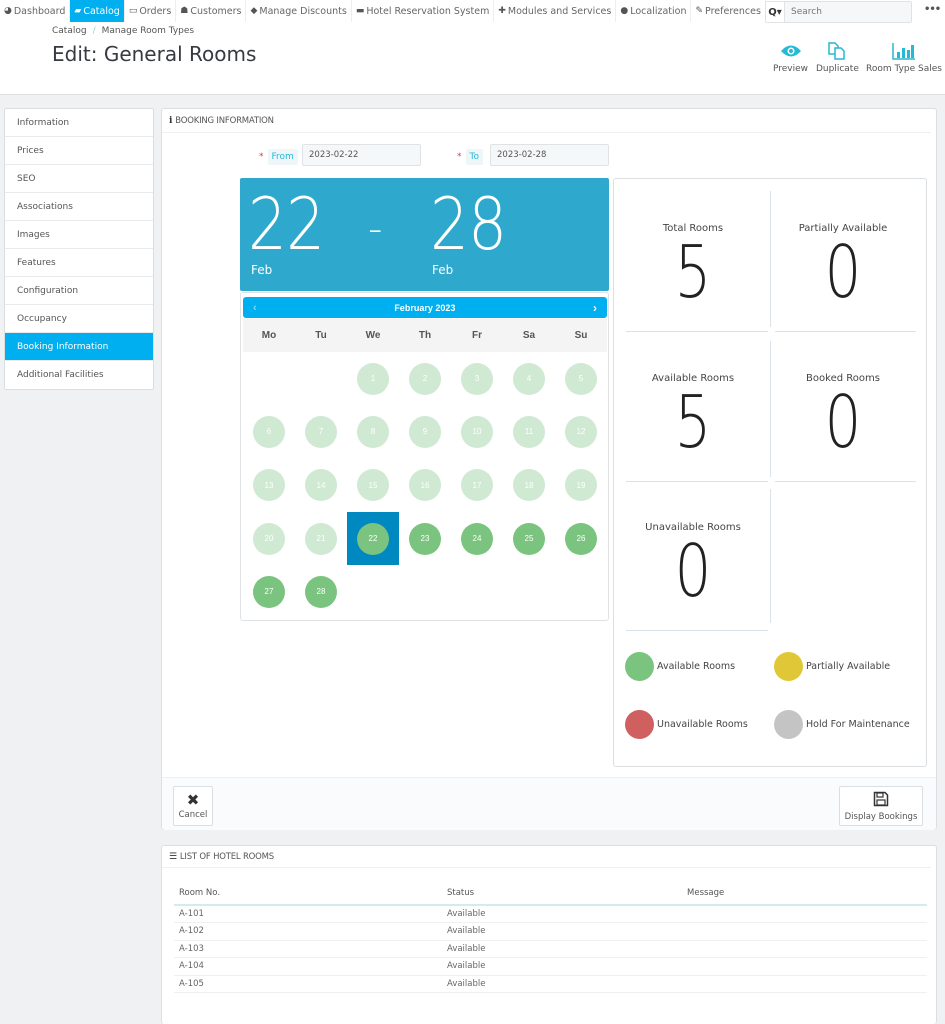 Image resolution: width=945 pixels, height=1024 pixels. I want to click on sidebar-item-associations: Associations, so click(79, 207).